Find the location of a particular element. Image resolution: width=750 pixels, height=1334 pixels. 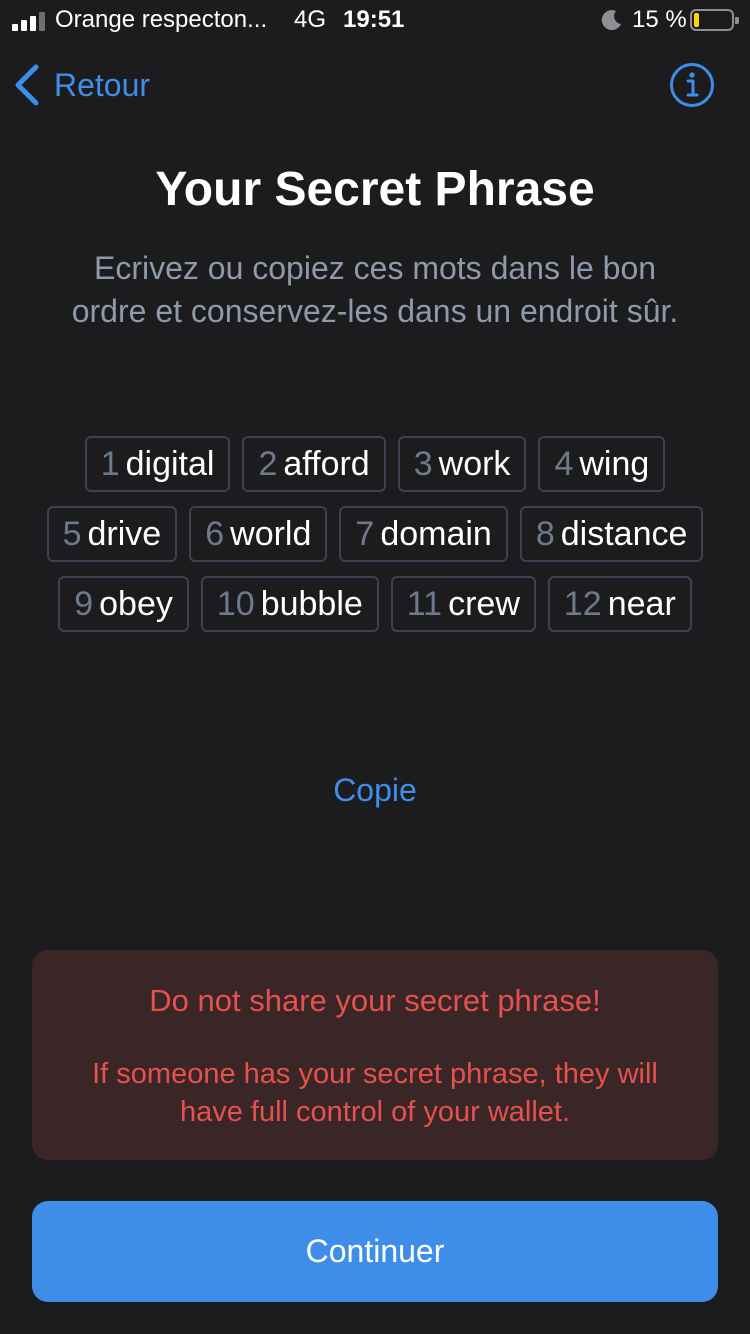

word-index: 3 is located at coordinates (423, 463).